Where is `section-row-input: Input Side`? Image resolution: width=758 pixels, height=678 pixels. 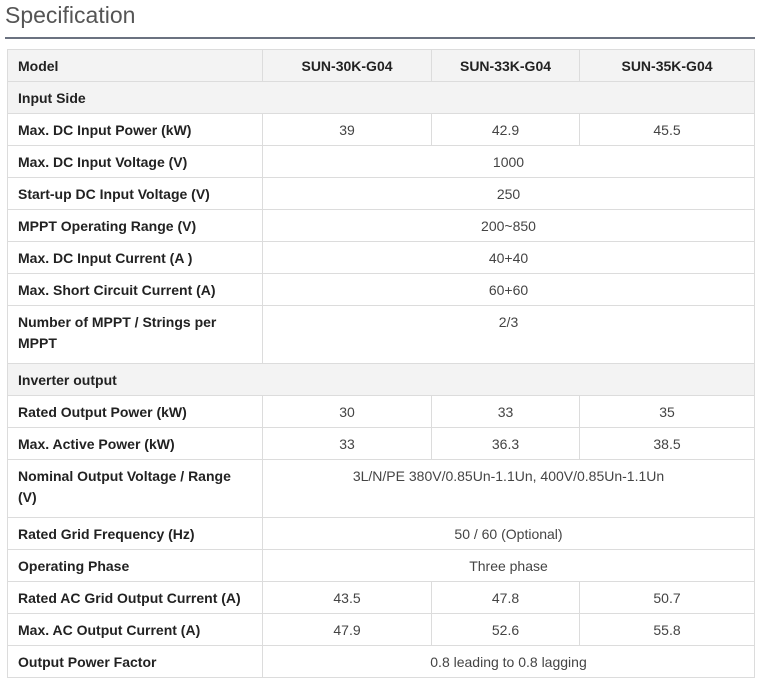 section-row-input: Input Side is located at coordinates (381, 97).